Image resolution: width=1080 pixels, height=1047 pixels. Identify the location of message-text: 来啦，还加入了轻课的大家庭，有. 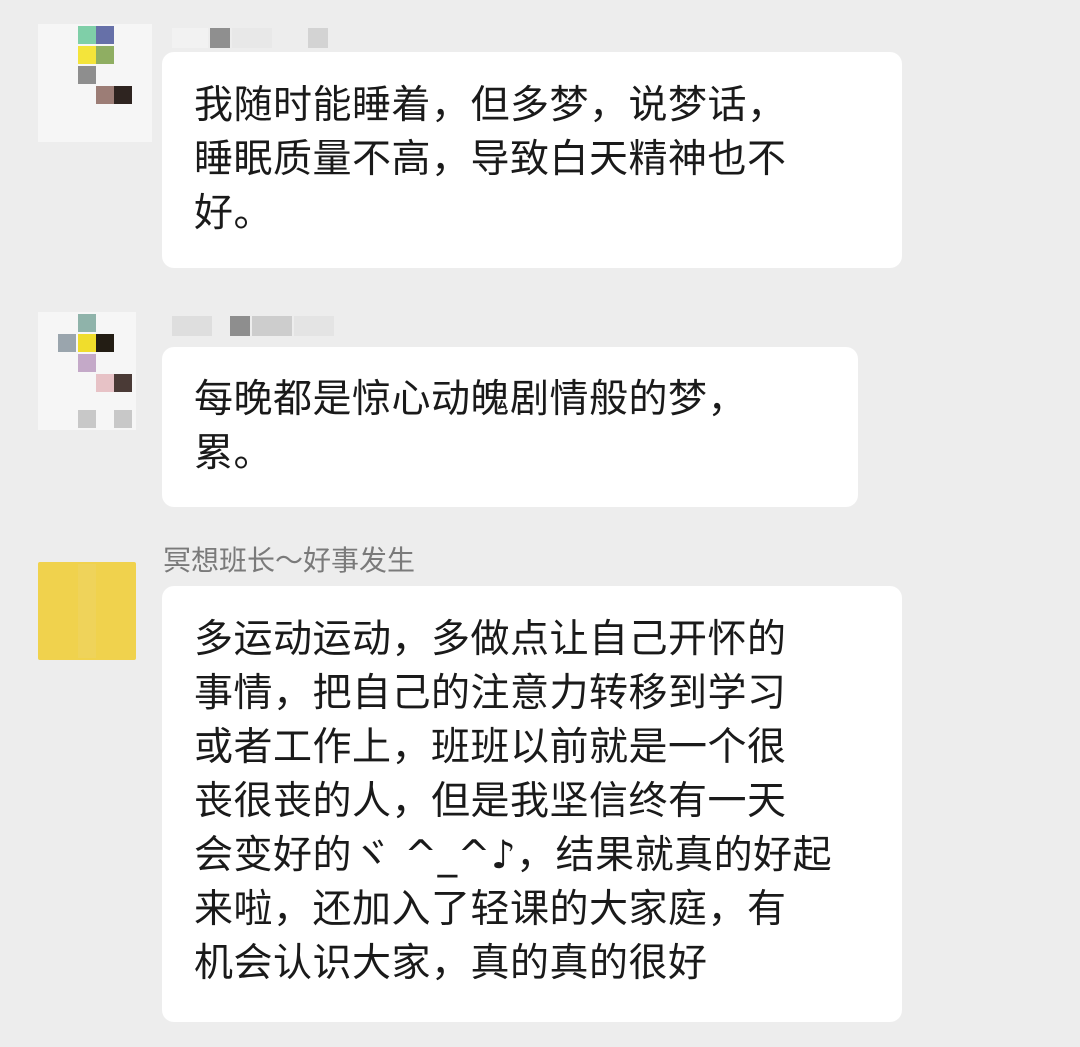
(490, 909).